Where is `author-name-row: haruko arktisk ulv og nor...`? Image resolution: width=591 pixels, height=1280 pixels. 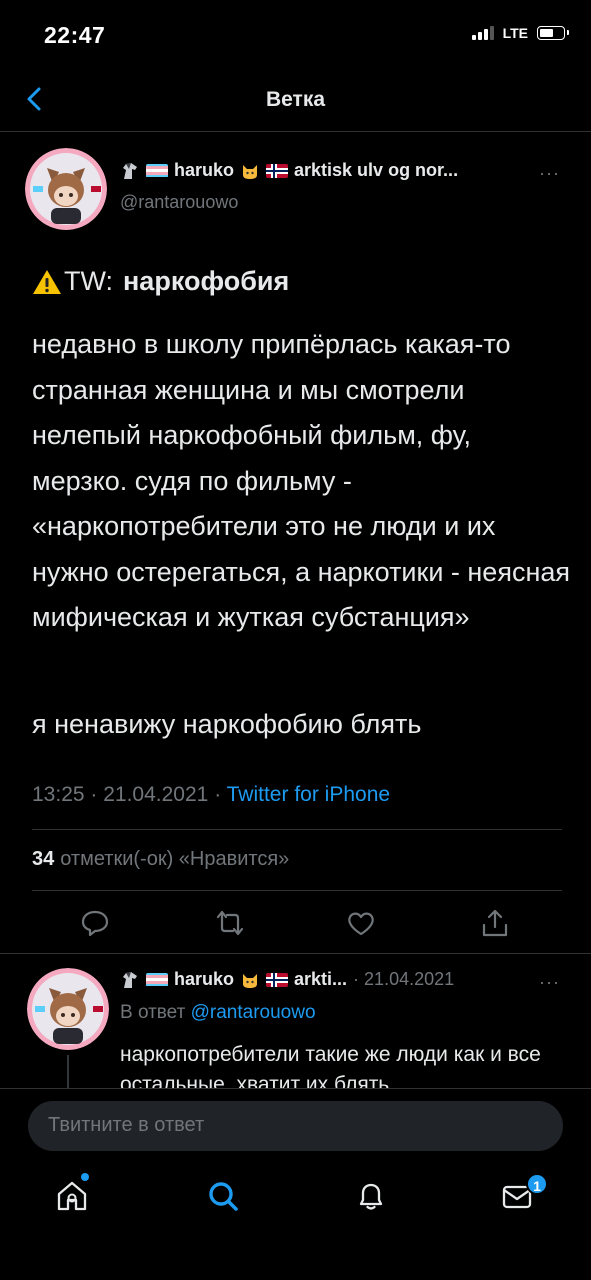 author-name-row: haruko arktisk ulv og nor... is located at coordinates (325, 170).